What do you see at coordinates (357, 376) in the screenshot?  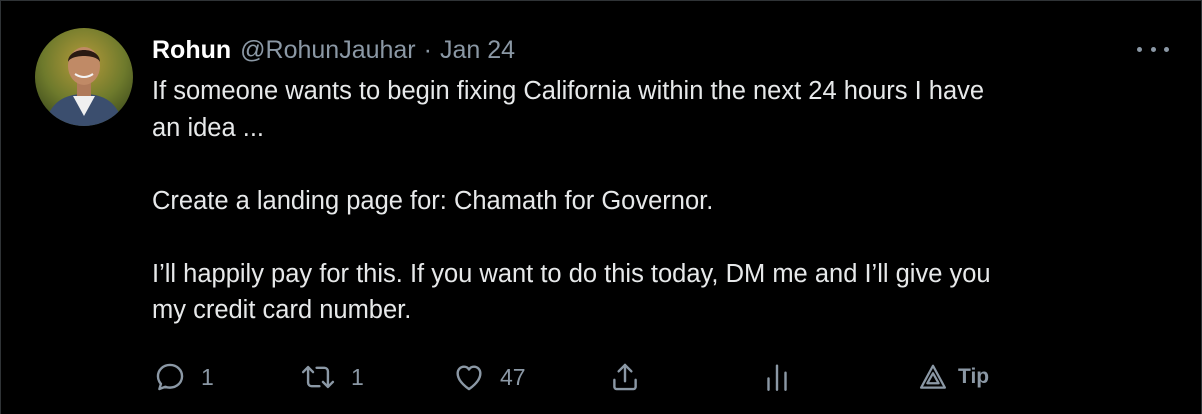 I see `retweet-count: 1` at bounding box center [357, 376].